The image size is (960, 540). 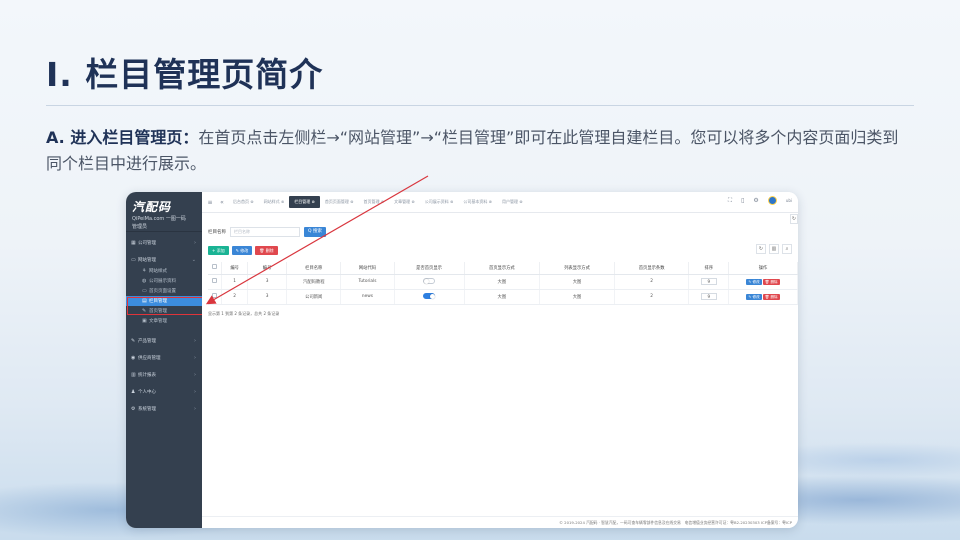 What do you see at coordinates (577, 268) in the screenshot?
I see `column-header: 列表显示方式` at bounding box center [577, 268].